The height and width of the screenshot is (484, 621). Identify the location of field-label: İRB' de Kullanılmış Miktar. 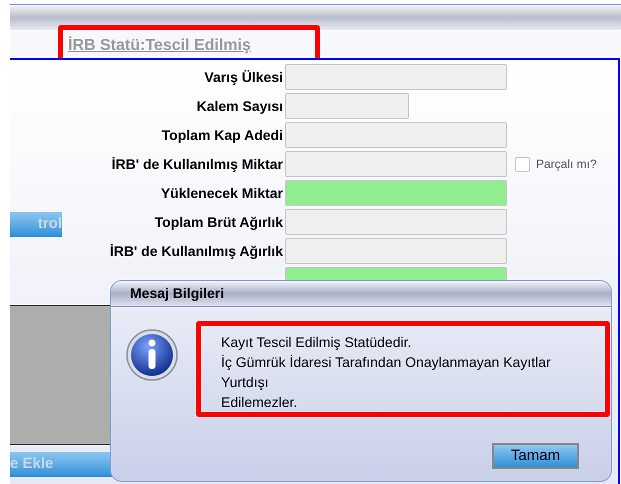
(197, 164).